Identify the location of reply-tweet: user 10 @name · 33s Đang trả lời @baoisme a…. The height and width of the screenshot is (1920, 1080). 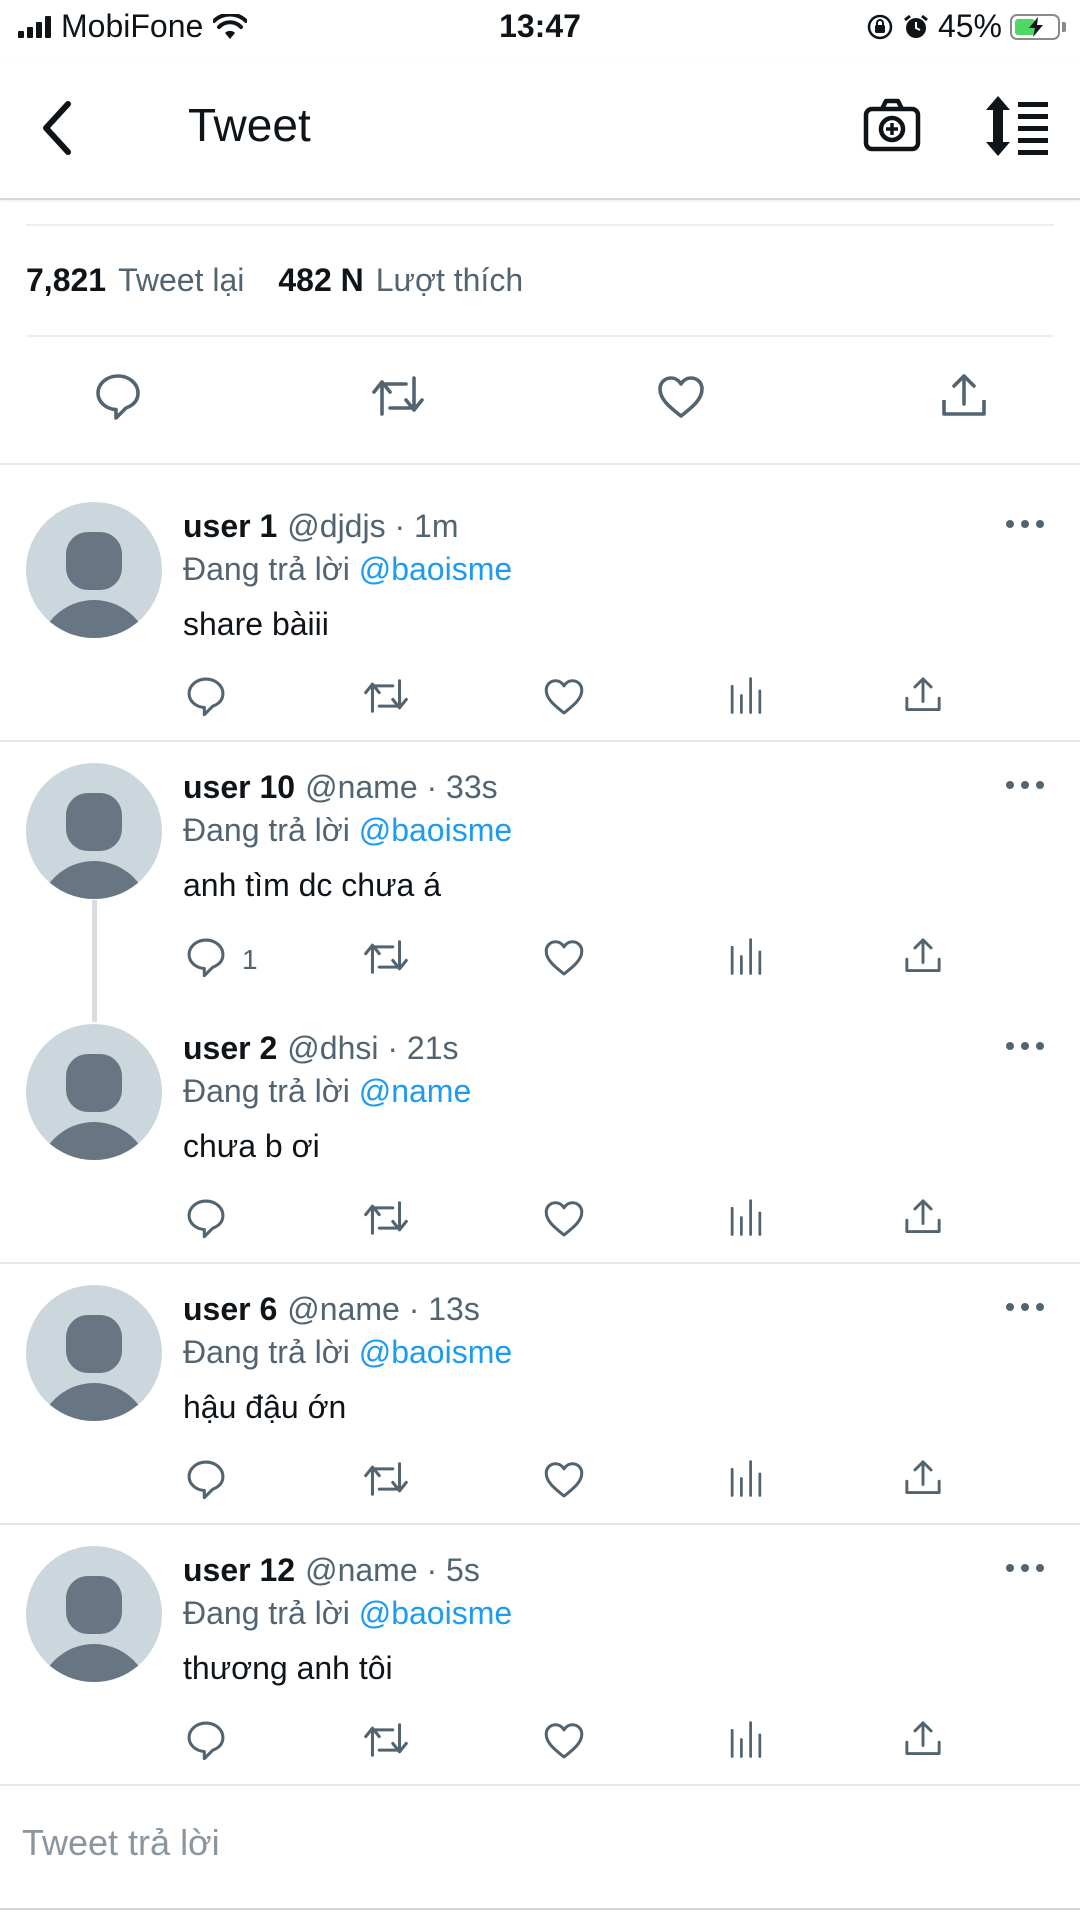
(540, 871).